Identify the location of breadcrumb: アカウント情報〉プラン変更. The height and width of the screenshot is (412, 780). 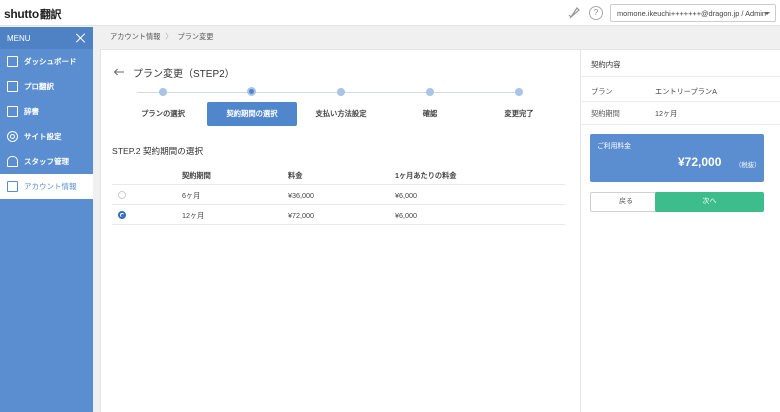
(161, 37).